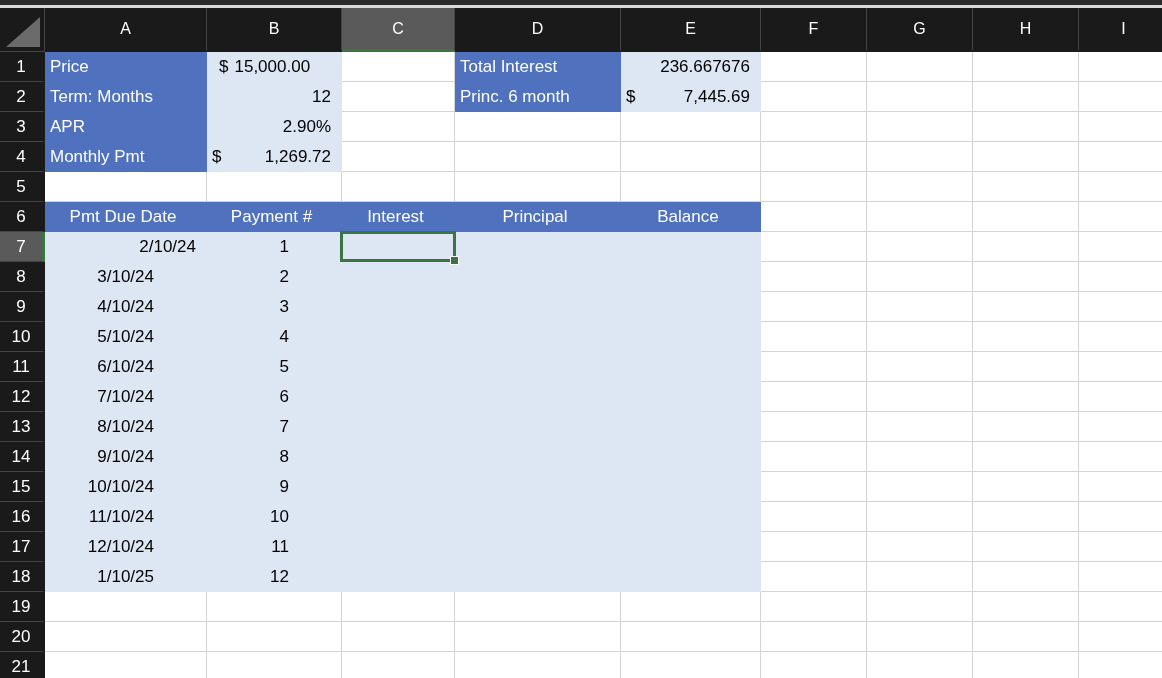  Describe the element at coordinates (22, 67) in the screenshot. I see `row-header: 1` at that location.